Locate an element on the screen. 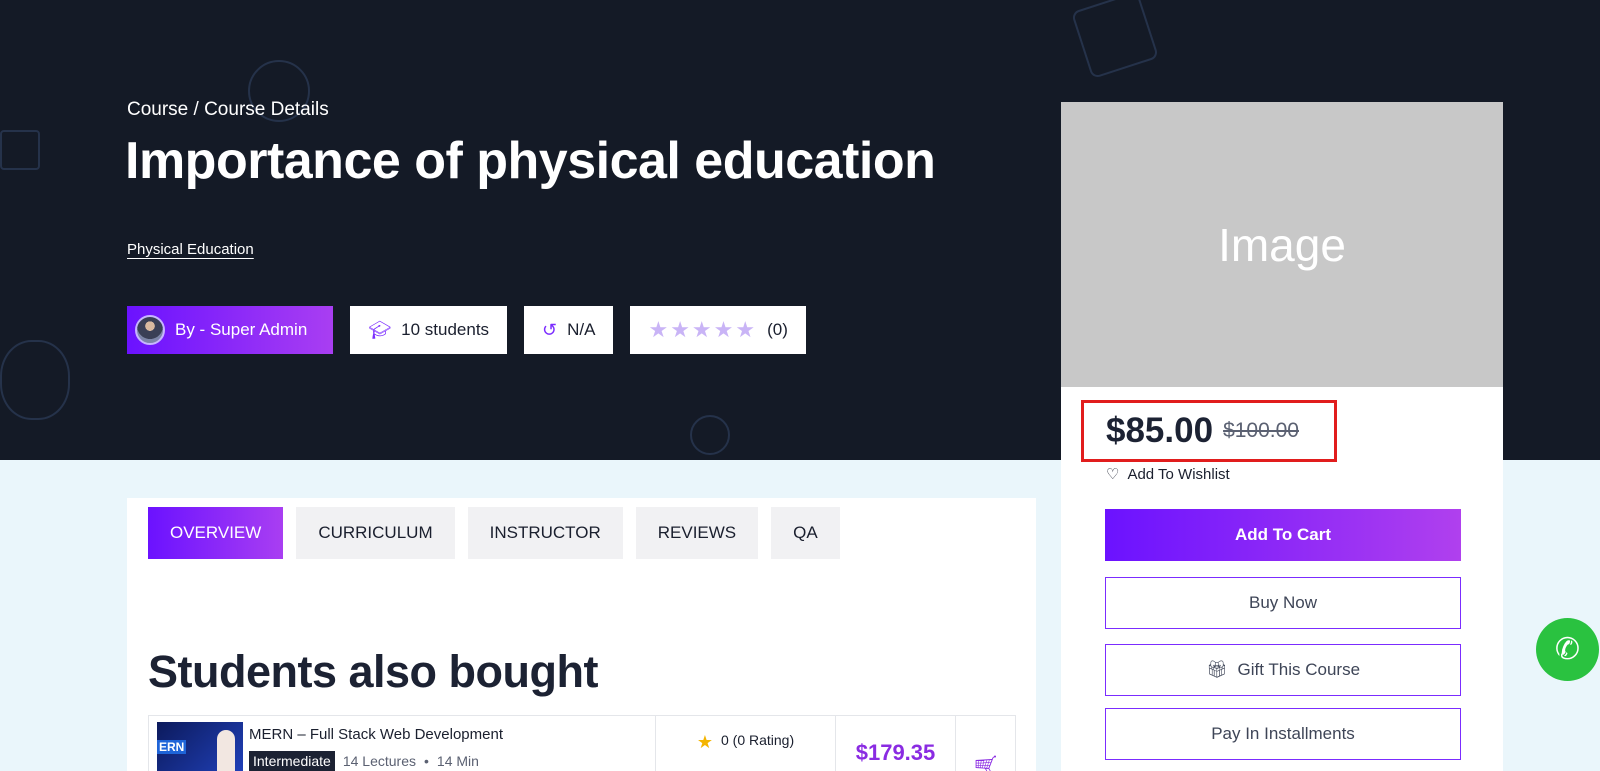 Image resolution: width=1600 pixels, height=771 pixels. heart-icon: ♡ is located at coordinates (1113, 474).